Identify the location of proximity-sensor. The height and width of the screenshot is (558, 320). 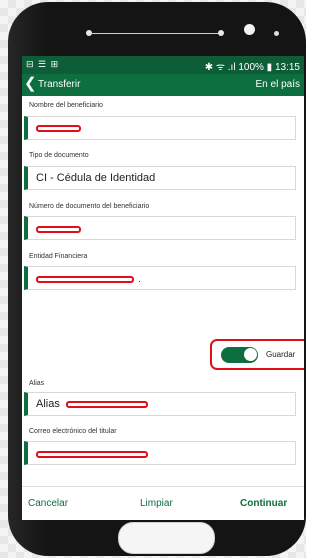
(276, 33).